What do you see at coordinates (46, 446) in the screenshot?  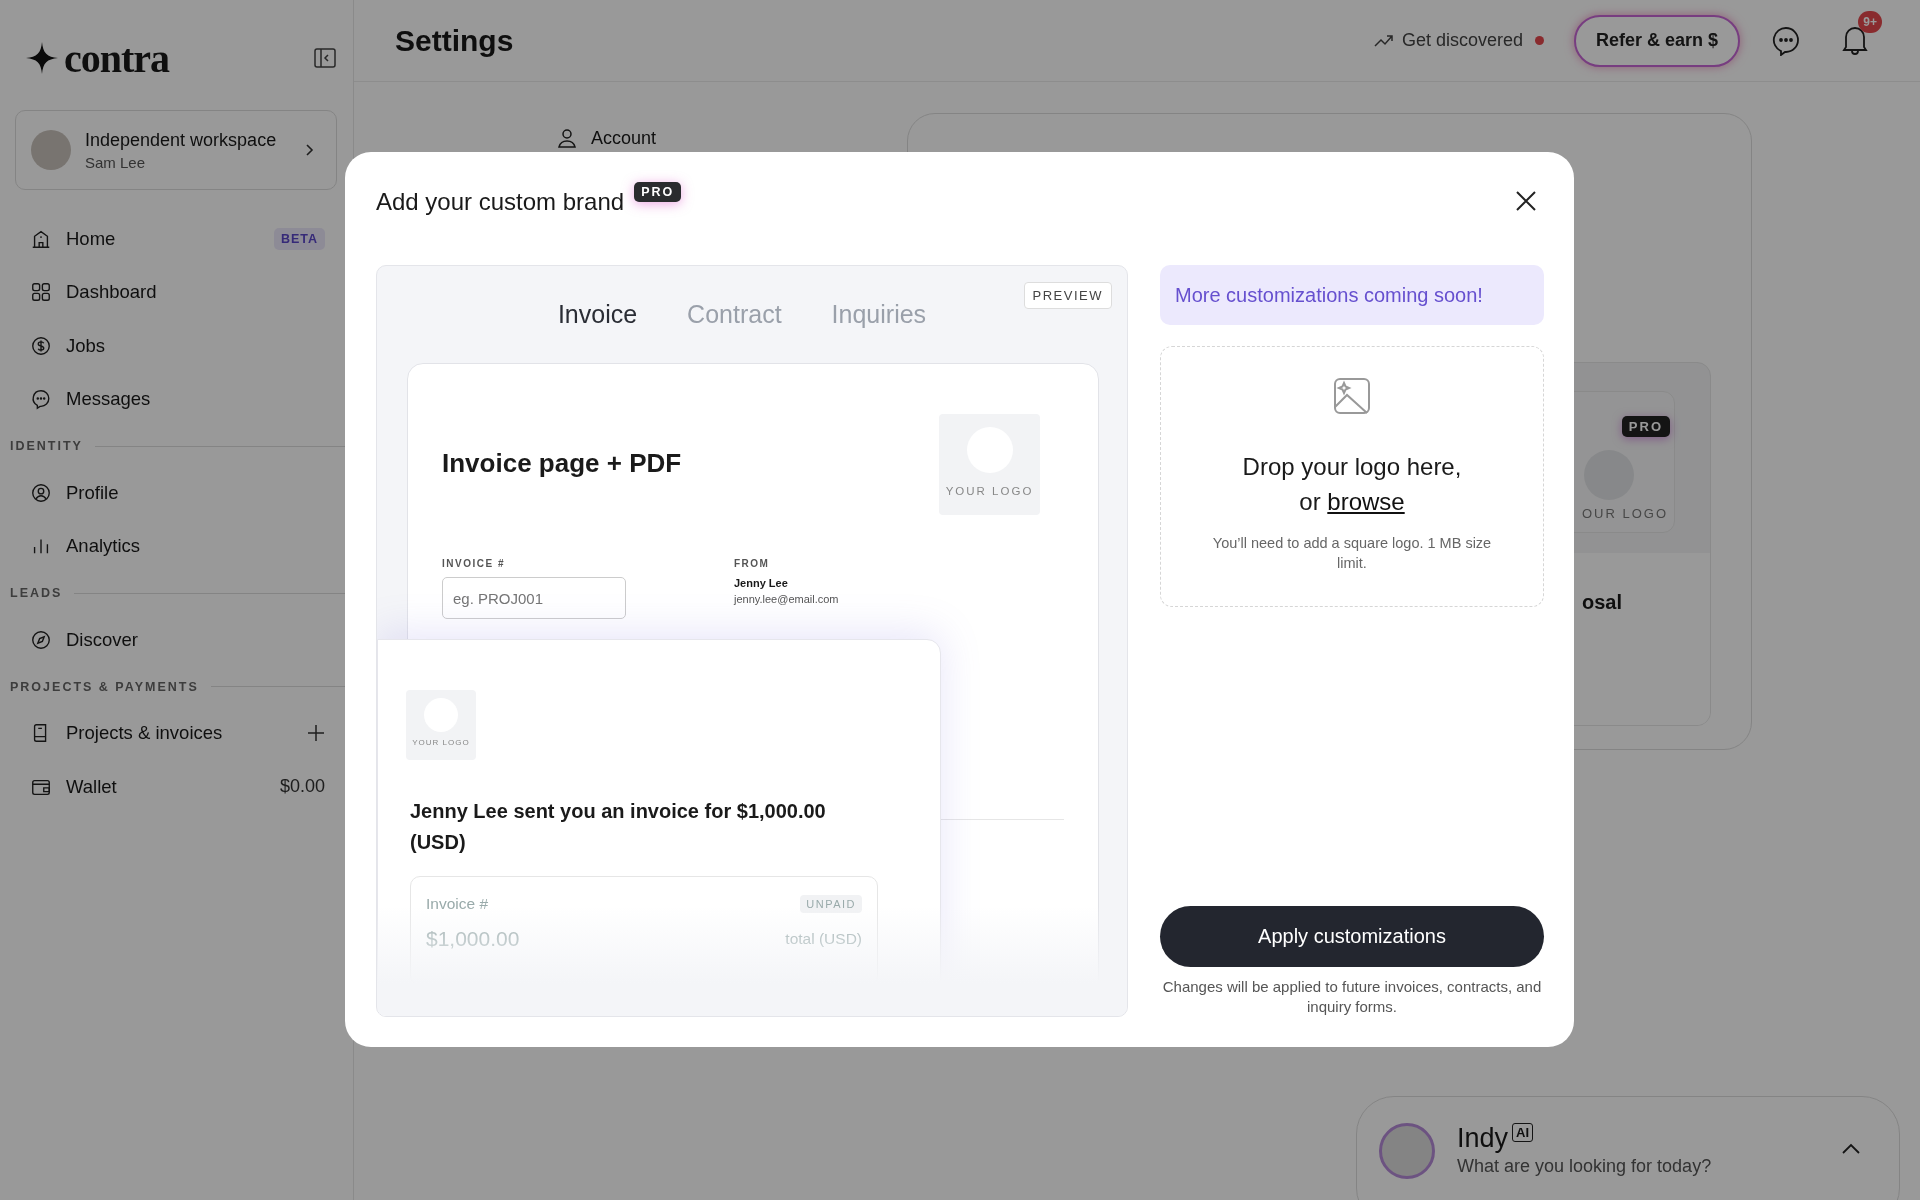 I see `section-heading: IDENTITY` at bounding box center [46, 446].